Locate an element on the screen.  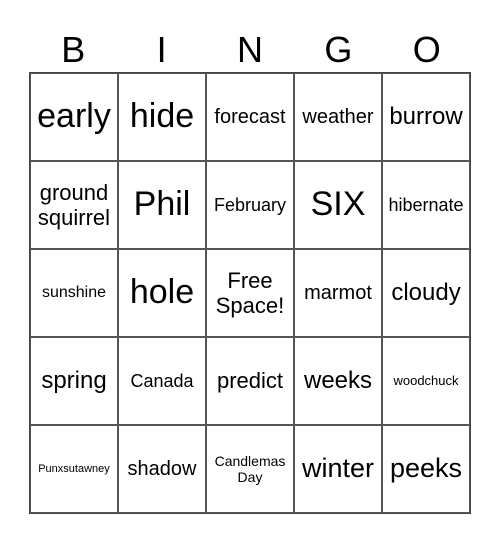
bingo-cell: hide is located at coordinates (162, 117).